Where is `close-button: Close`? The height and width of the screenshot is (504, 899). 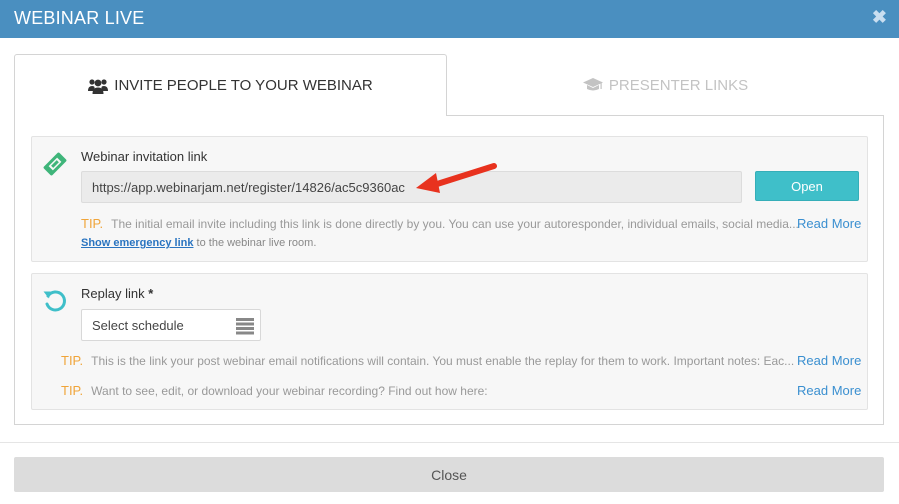
close-button: Close is located at coordinates (449, 474).